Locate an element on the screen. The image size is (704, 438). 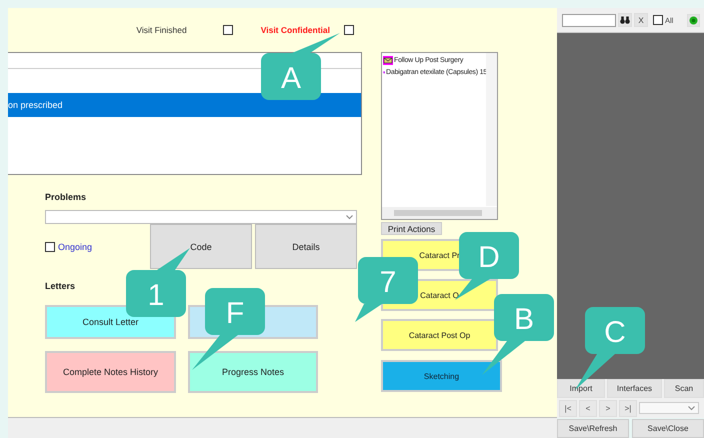
callout-tooltip: B is located at coordinates (518, 334).